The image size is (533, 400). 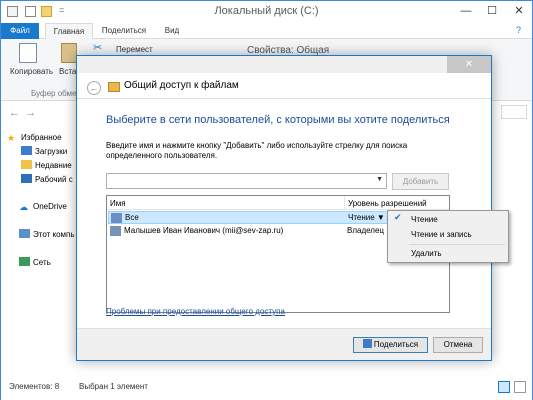 I want to click on large-icons-view-icon, so click(x=520, y=387).